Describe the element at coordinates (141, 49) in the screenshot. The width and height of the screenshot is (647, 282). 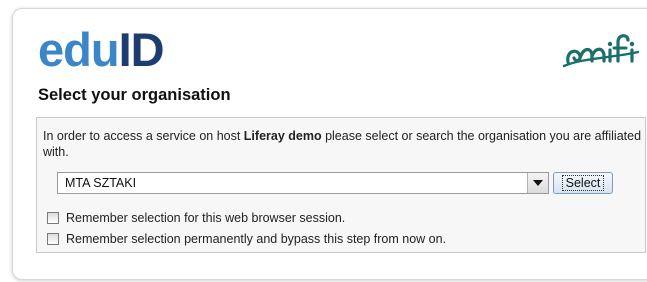
I see `logo-id-text: ID` at that location.